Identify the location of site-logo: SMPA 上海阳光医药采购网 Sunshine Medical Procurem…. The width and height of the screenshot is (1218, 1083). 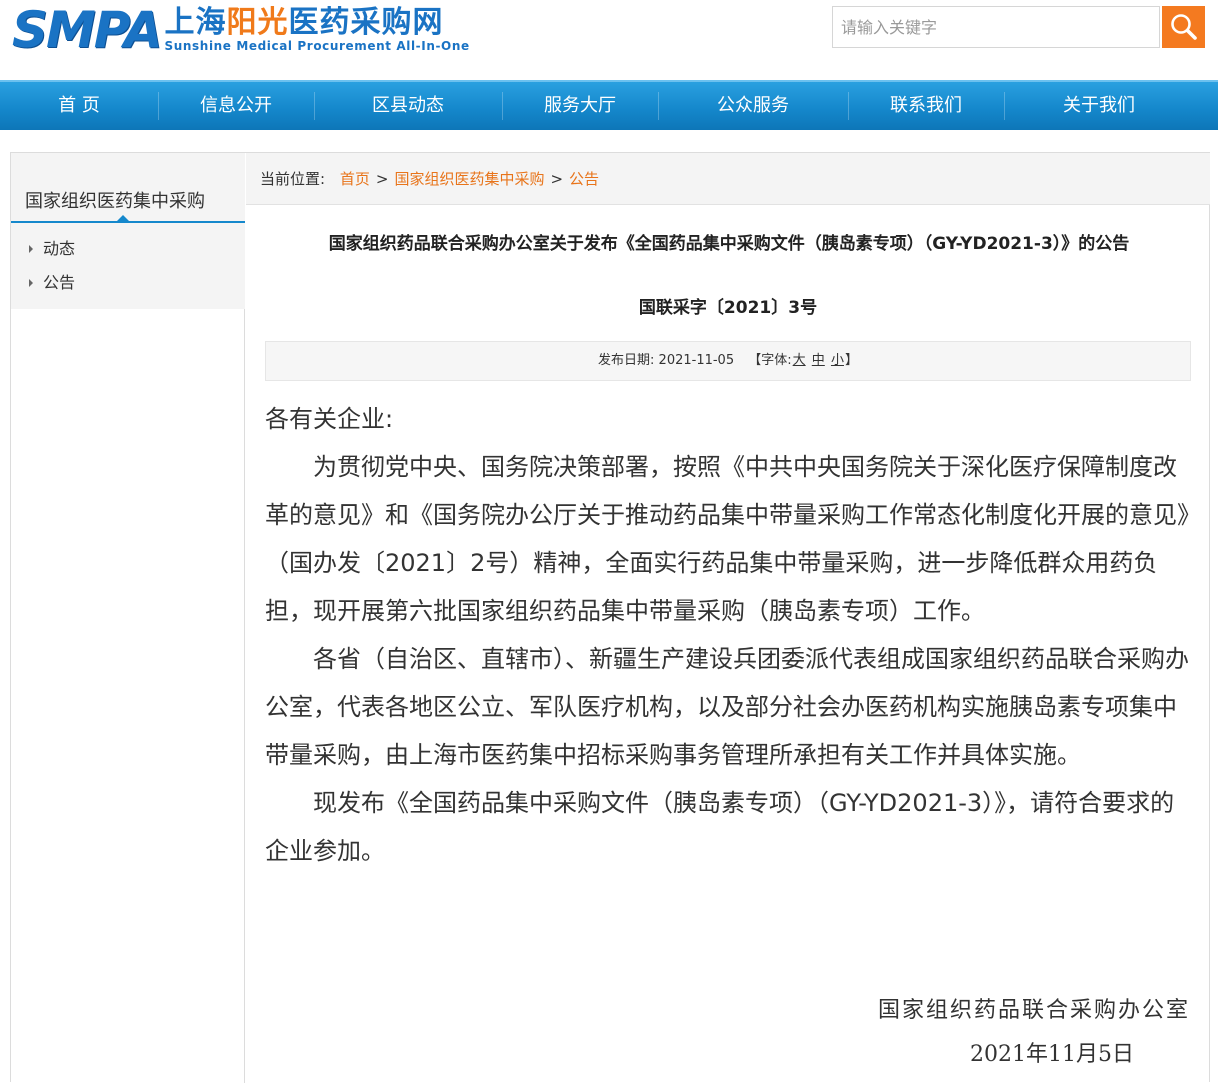
(241, 30).